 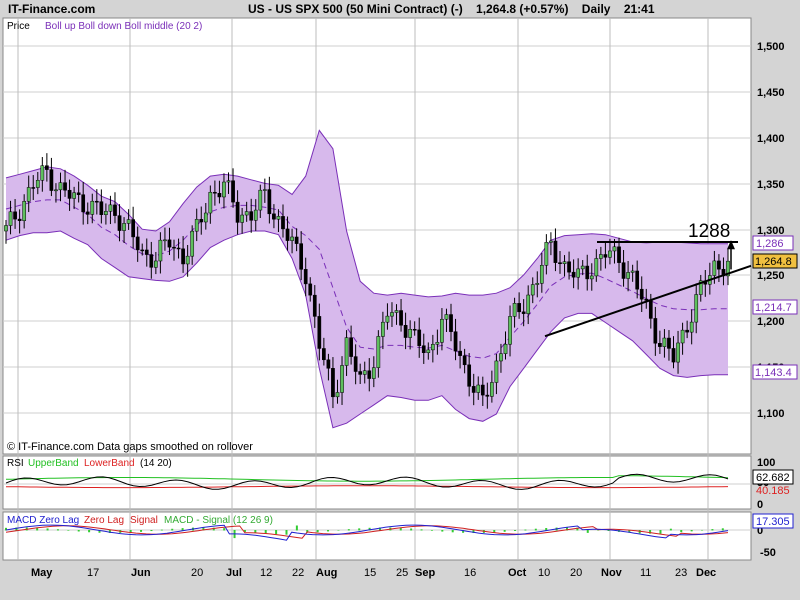 What do you see at coordinates (681, 573) in the screenshot?
I see `x-tick-label: 23` at bounding box center [681, 573].